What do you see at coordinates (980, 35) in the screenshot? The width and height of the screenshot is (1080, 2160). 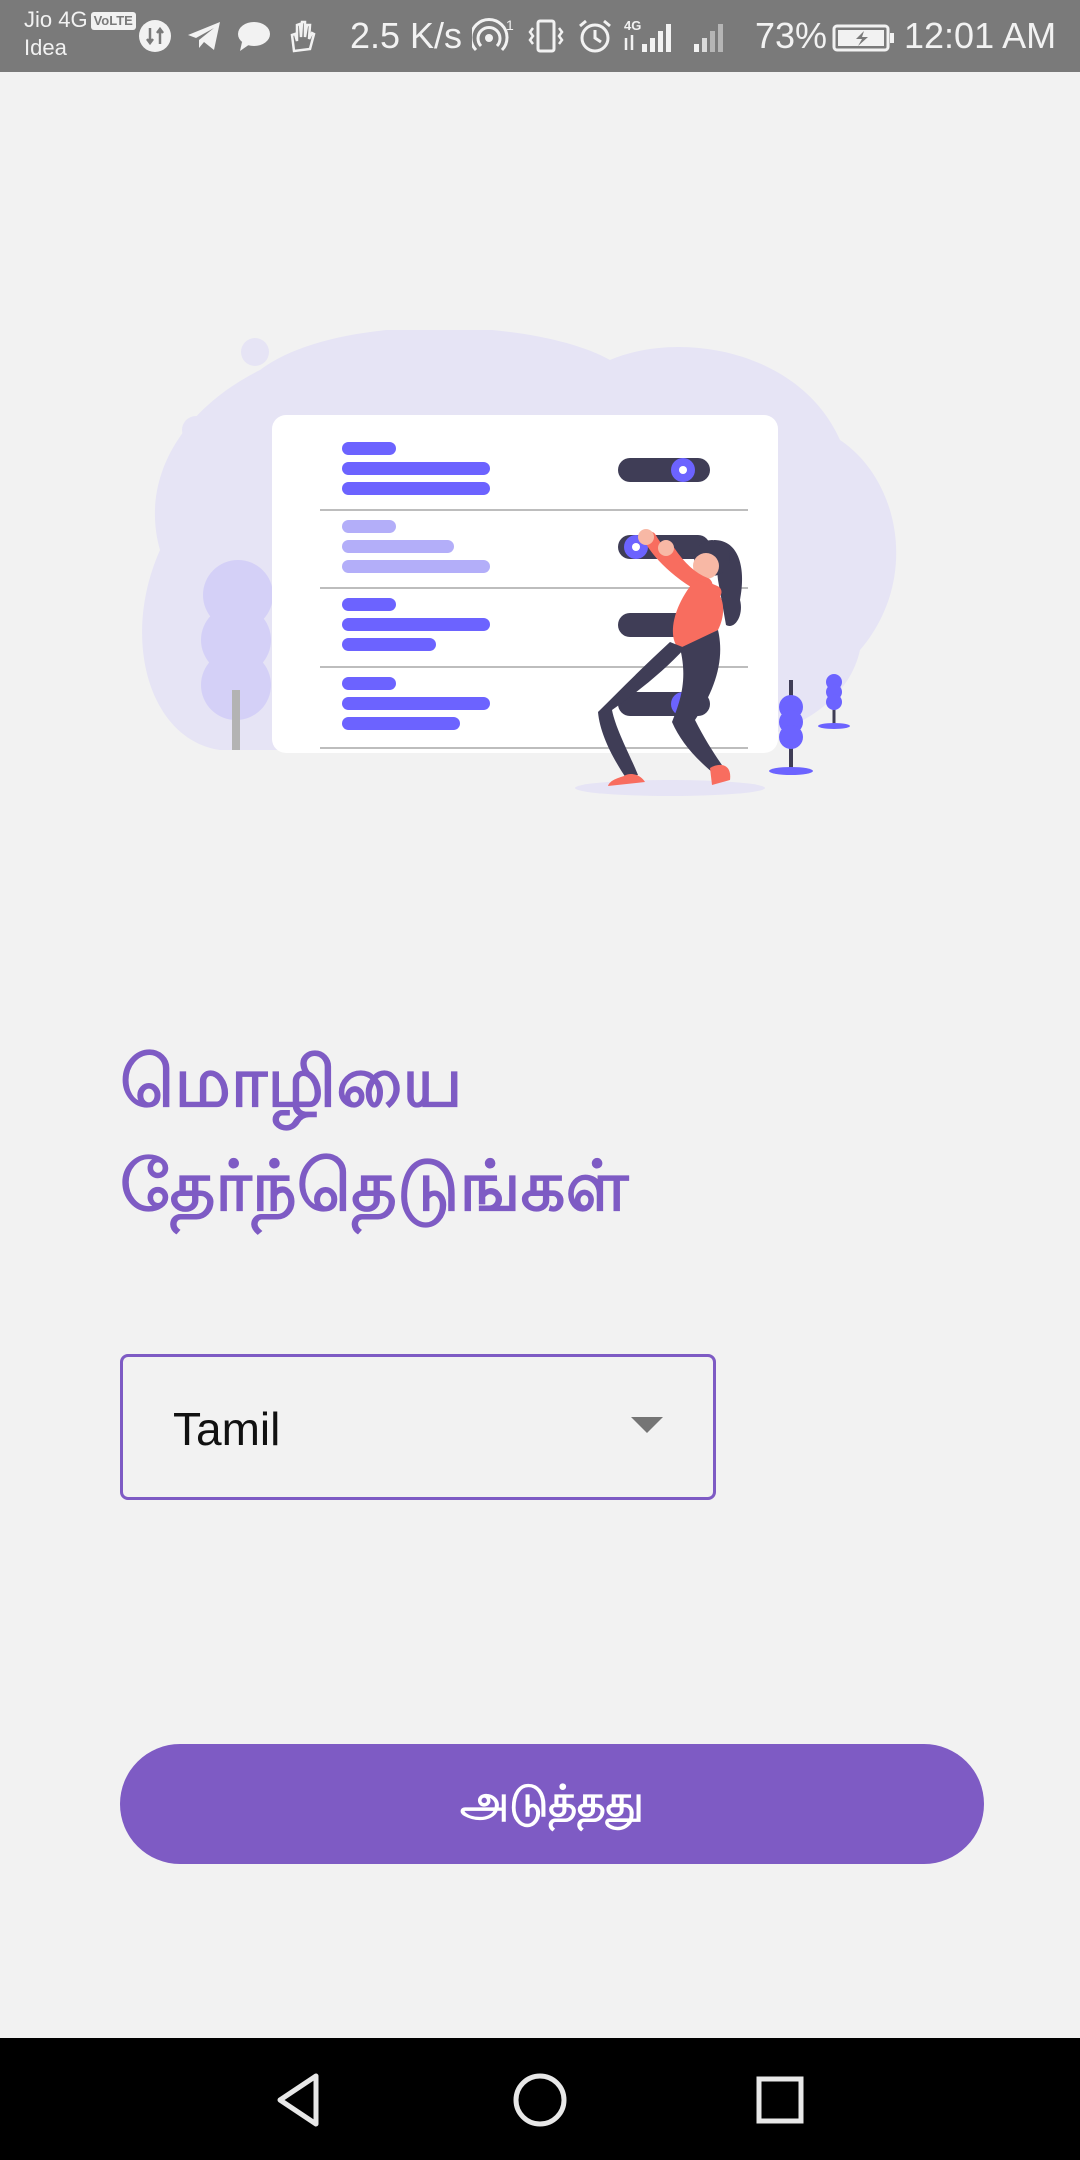 I see `clock: 12:01 AM` at bounding box center [980, 35].